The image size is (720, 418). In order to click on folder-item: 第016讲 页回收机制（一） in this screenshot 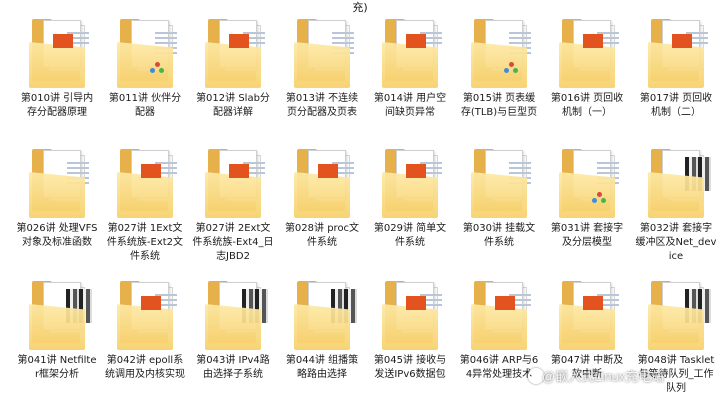, I will do `click(587, 87)`.